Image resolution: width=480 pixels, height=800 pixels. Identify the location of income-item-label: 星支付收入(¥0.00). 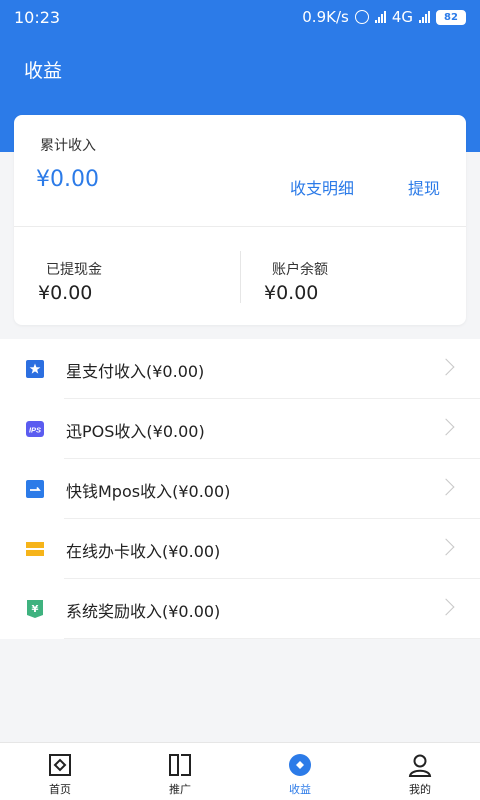
(135, 371).